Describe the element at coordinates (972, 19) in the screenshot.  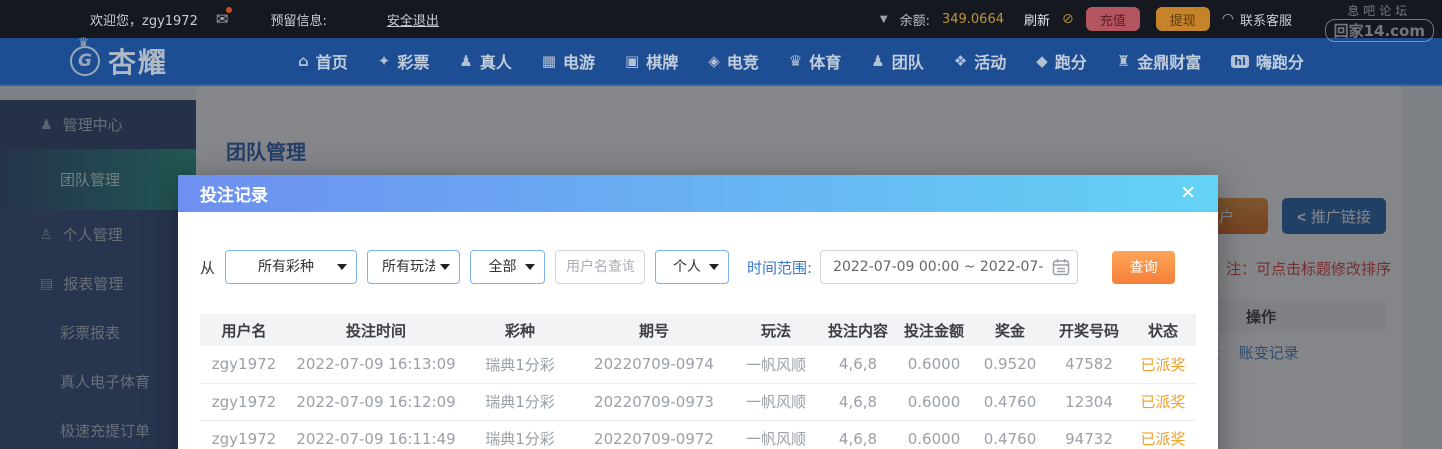
I see `balance-value: 349.0664` at that location.